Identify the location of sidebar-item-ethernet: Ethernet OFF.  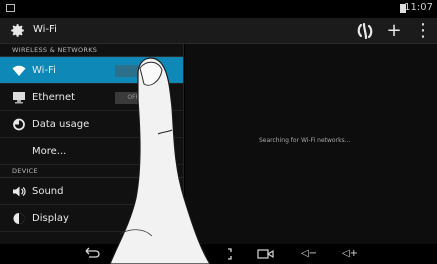
(91, 97).